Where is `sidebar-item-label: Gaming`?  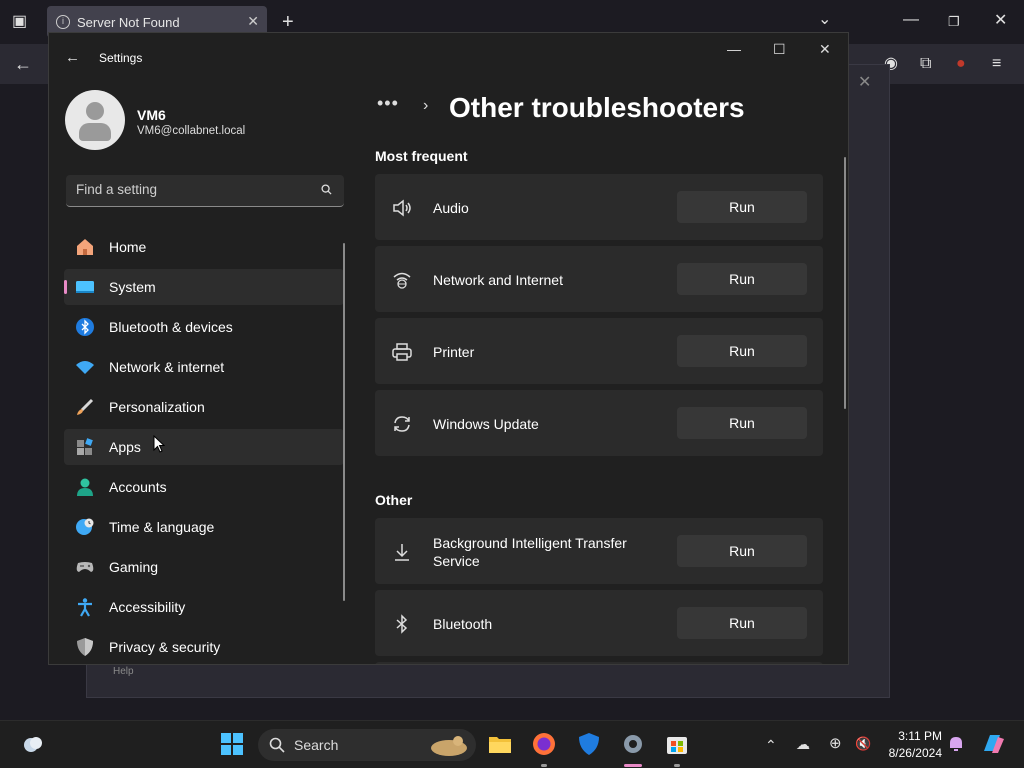
sidebar-item-label: Gaming is located at coordinates (134, 567).